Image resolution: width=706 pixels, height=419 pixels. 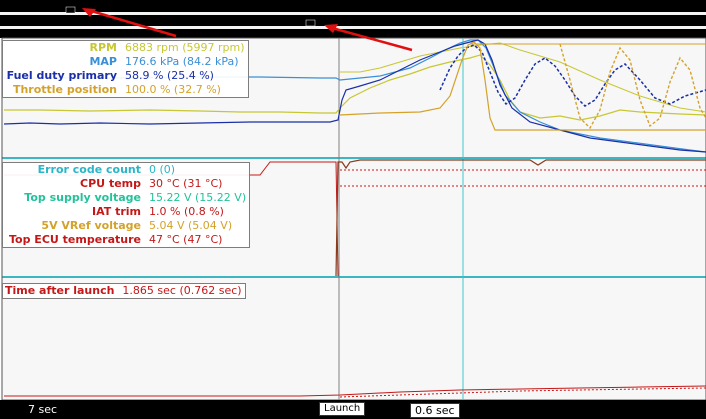 I want to click on legend-row-supply-voltage: Top supply voltage 15.22 V (15.22 V), so click(x=125, y=198).